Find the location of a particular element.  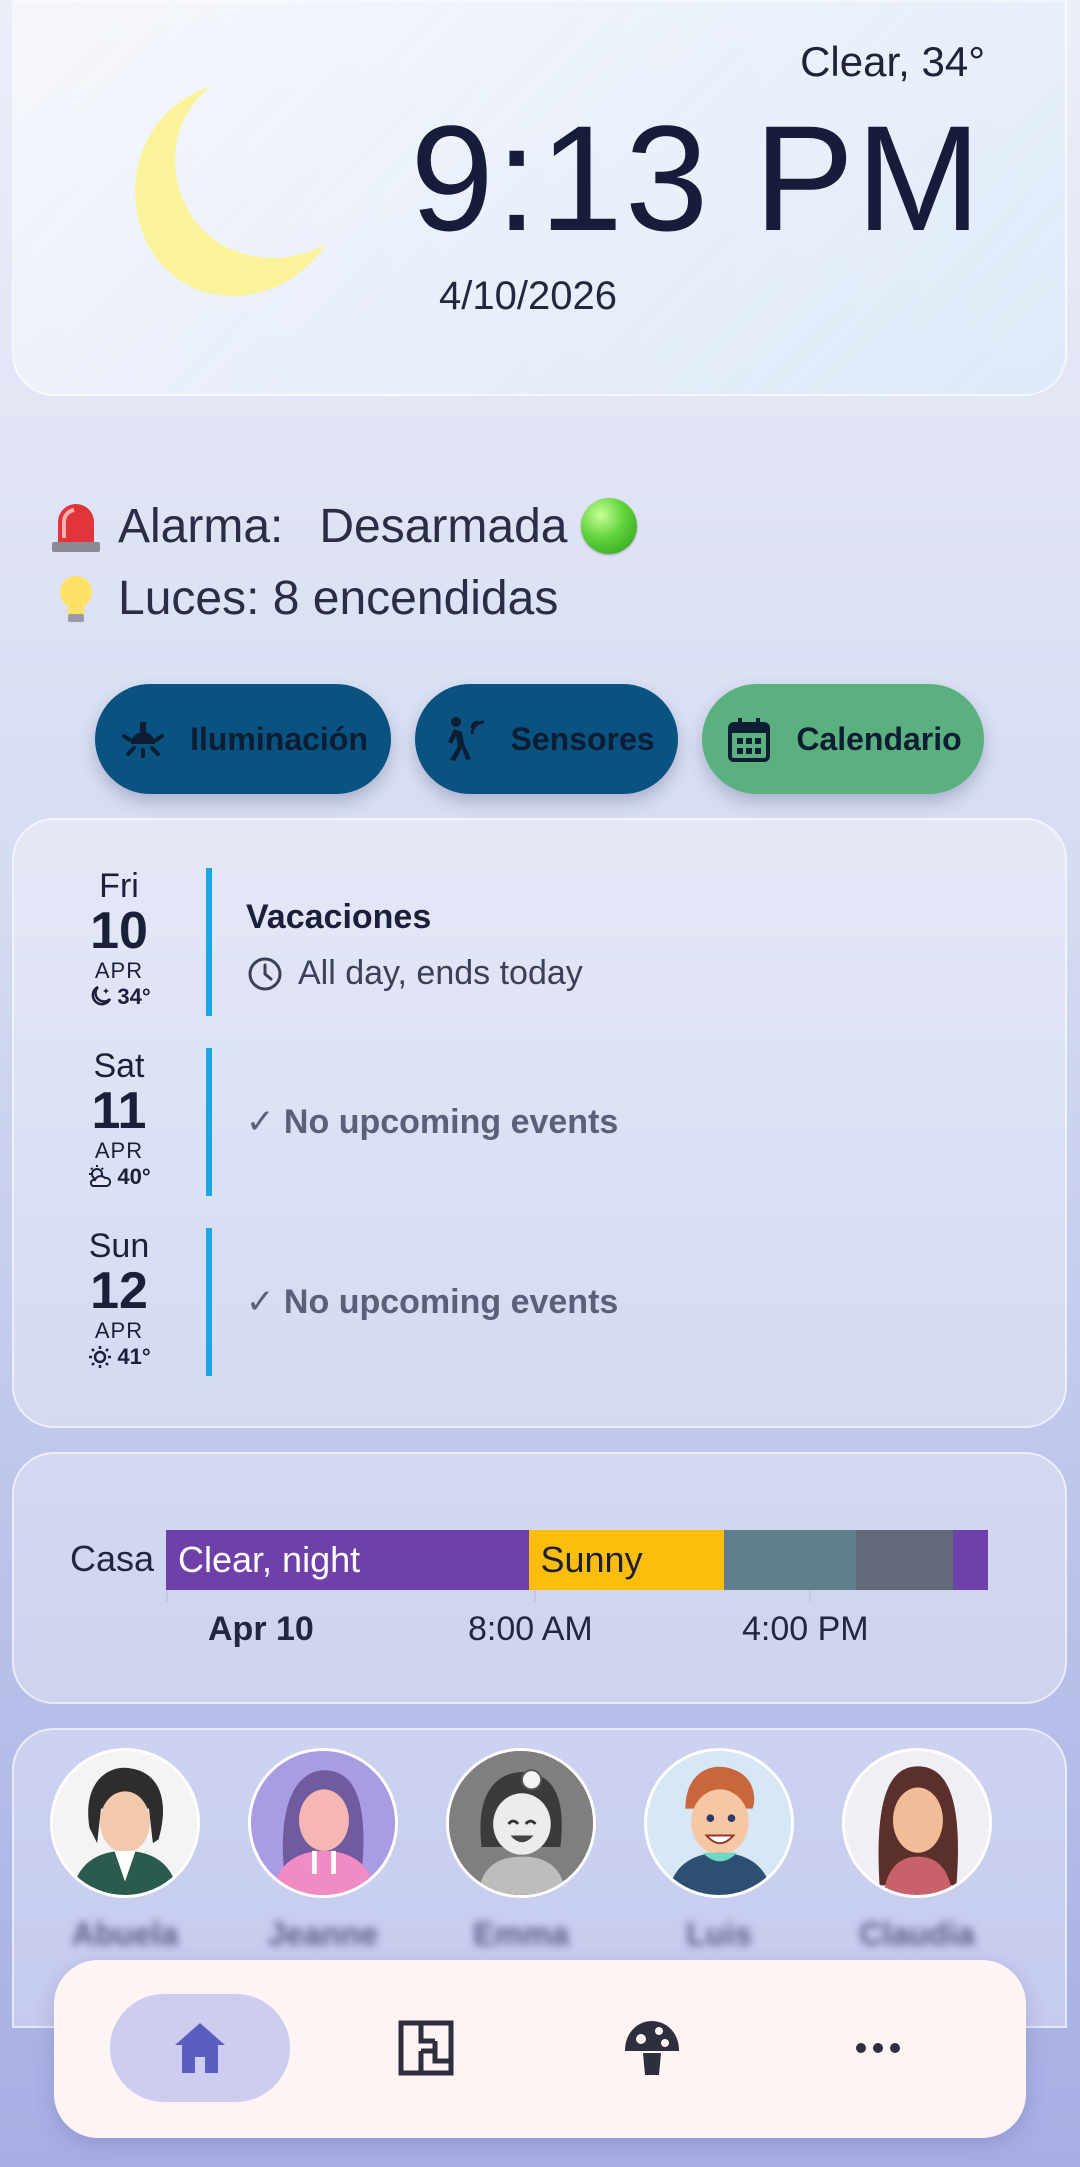

home-icon is located at coordinates (200, 2048).